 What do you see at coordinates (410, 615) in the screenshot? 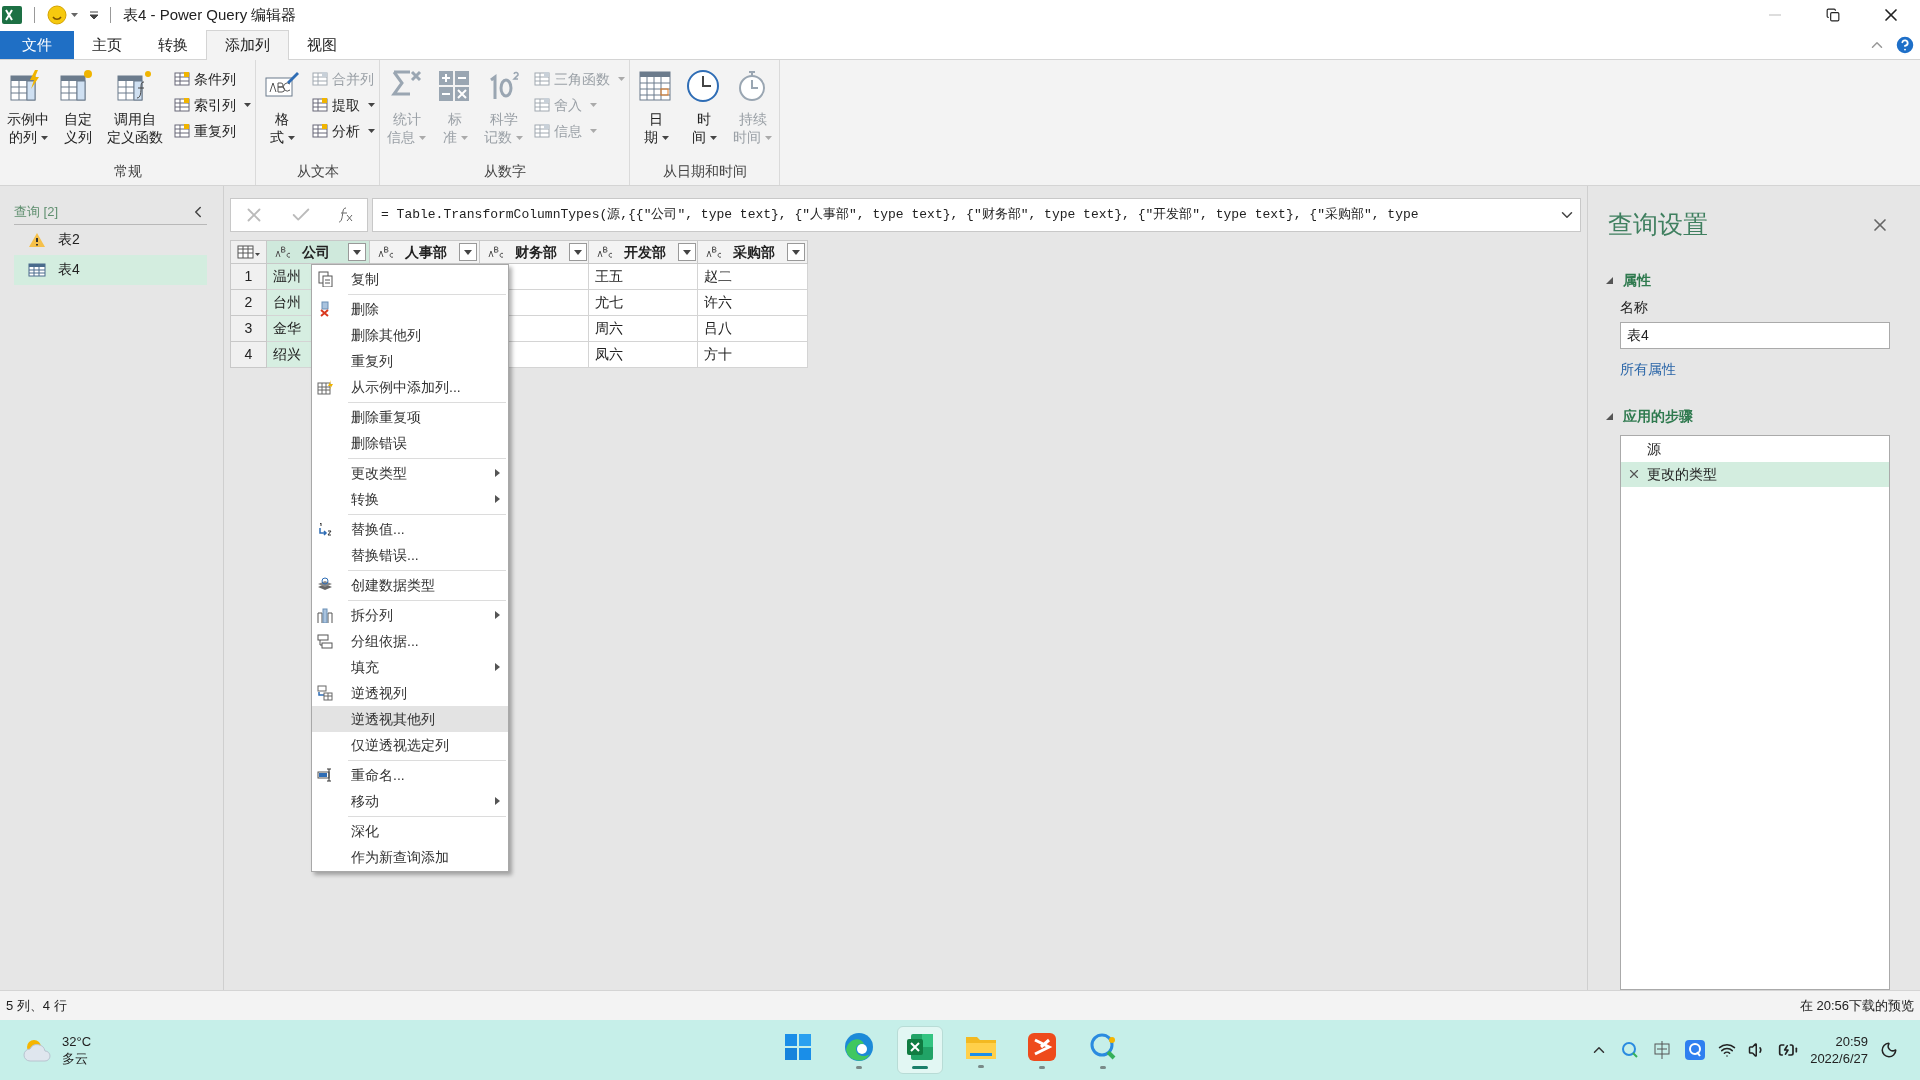
I see `menu-item: 拆分列` at bounding box center [410, 615].